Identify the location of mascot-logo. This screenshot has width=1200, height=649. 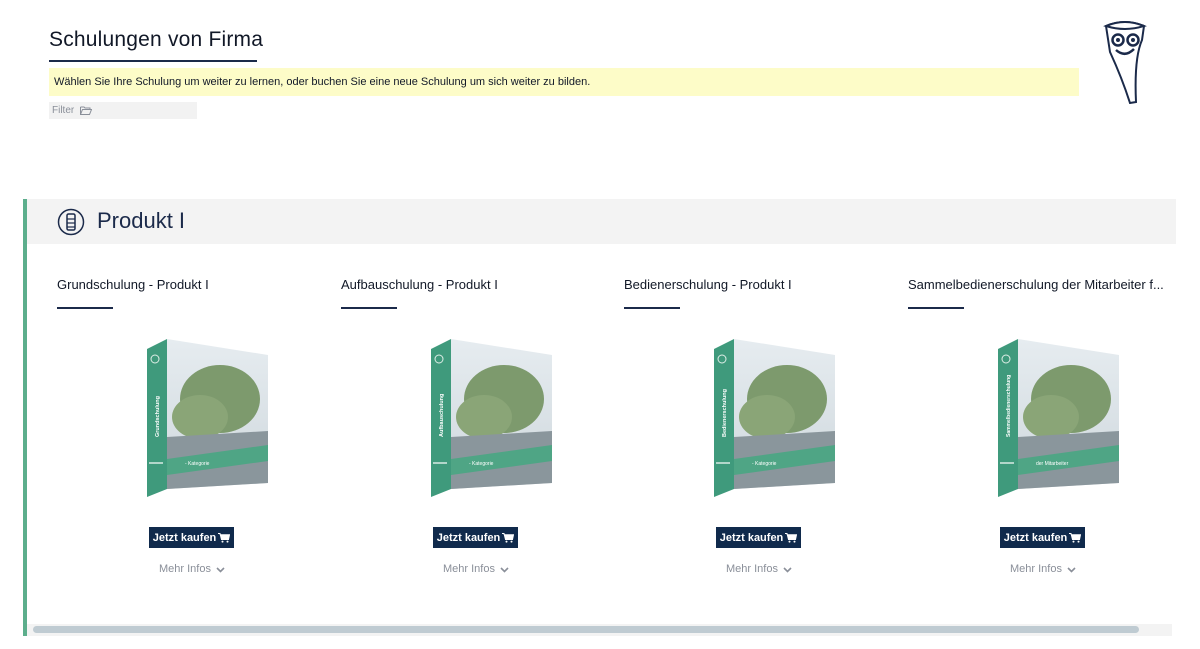
(1125, 62).